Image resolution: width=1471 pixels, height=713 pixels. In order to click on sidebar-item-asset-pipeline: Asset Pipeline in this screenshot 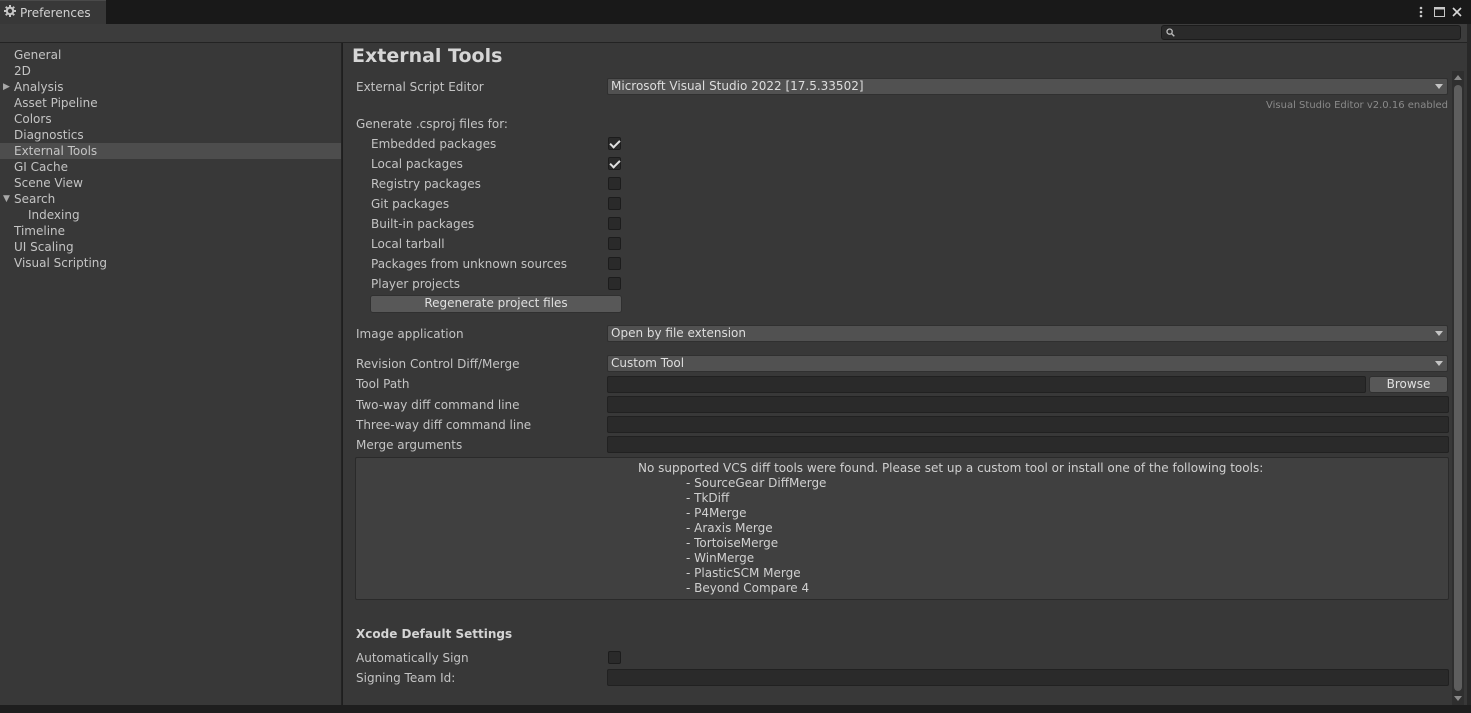, I will do `click(170, 103)`.